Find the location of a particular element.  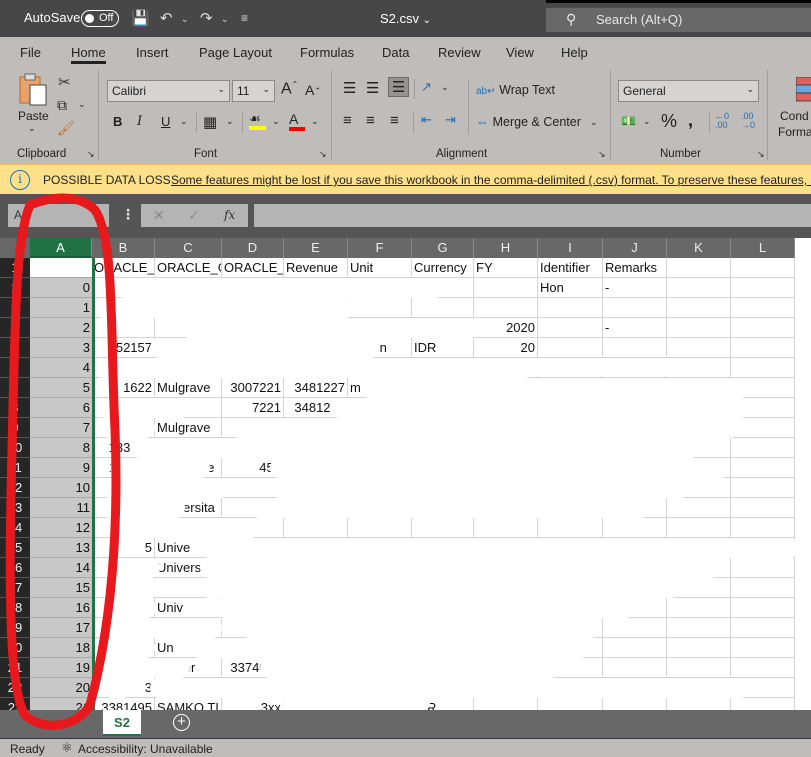

index-cell: 8 is located at coordinates (61, 448).